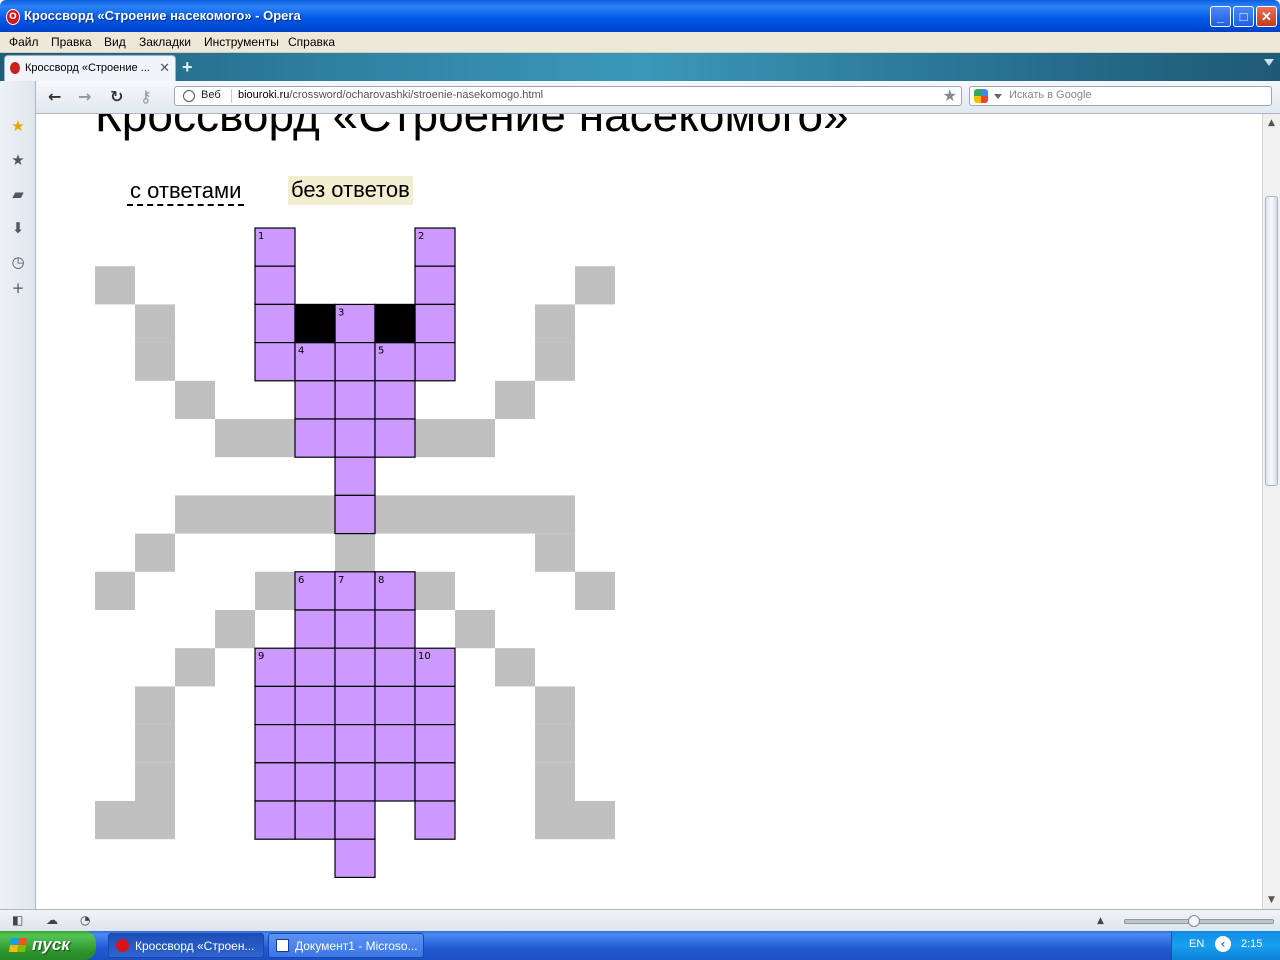 This screenshot has height=960, width=1280. Describe the element at coordinates (164, 68) in the screenshot. I see `tab-close-icon: ✕` at that location.